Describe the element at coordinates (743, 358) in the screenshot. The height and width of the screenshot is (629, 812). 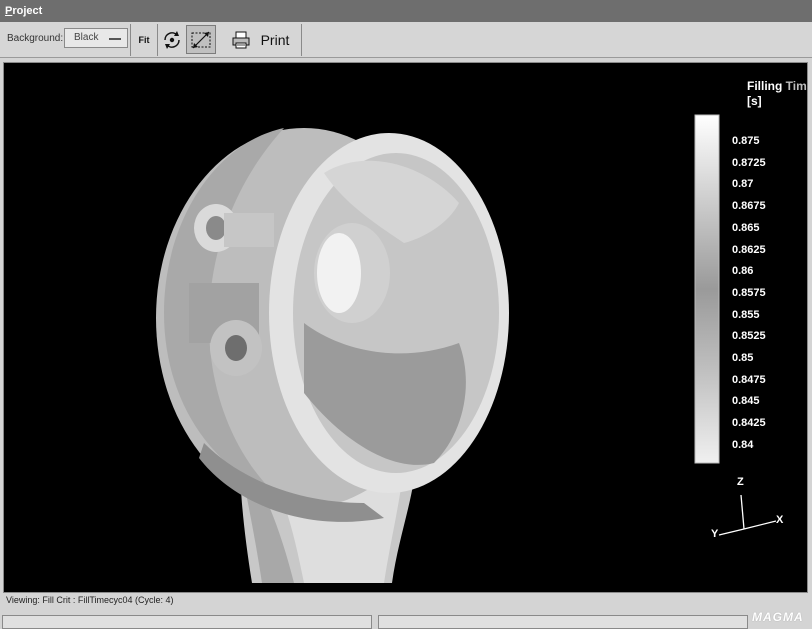
I see `legend-value: 0.85` at that location.